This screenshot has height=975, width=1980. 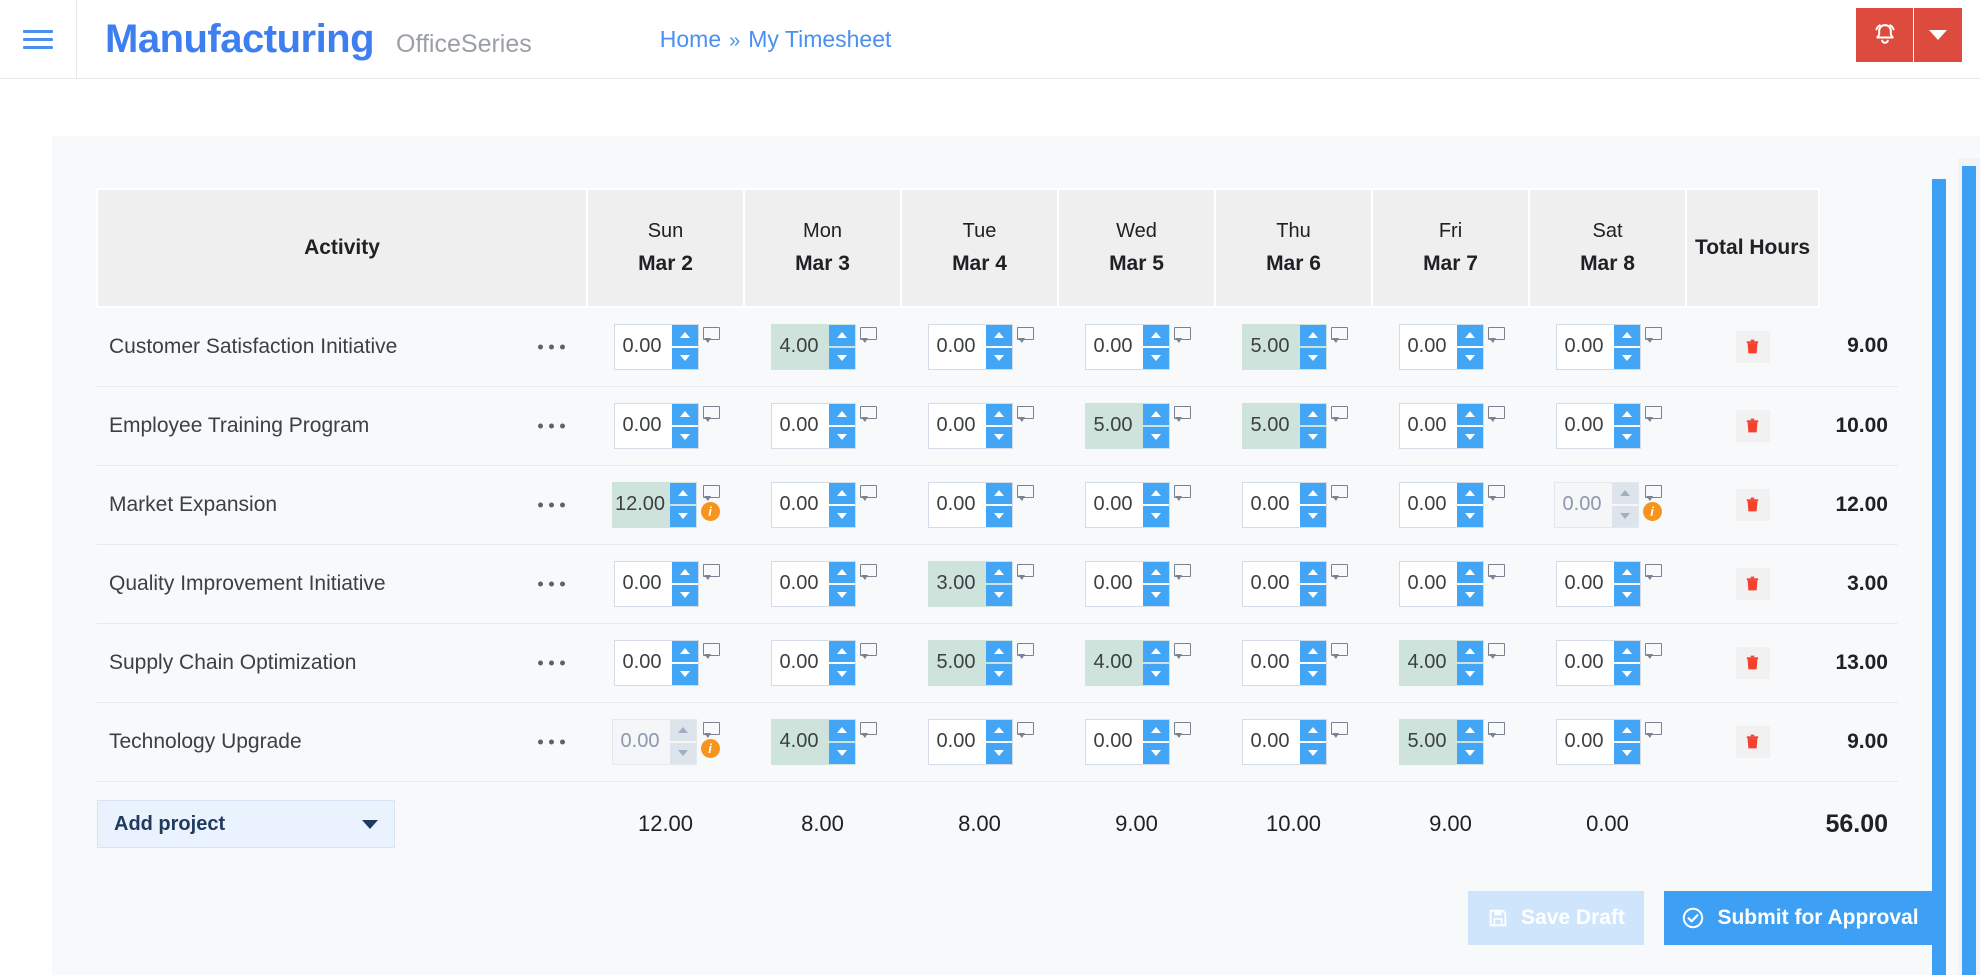 What do you see at coordinates (970, 662) in the screenshot?
I see `hours-input-2: 5.00` at bounding box center [970, 662].